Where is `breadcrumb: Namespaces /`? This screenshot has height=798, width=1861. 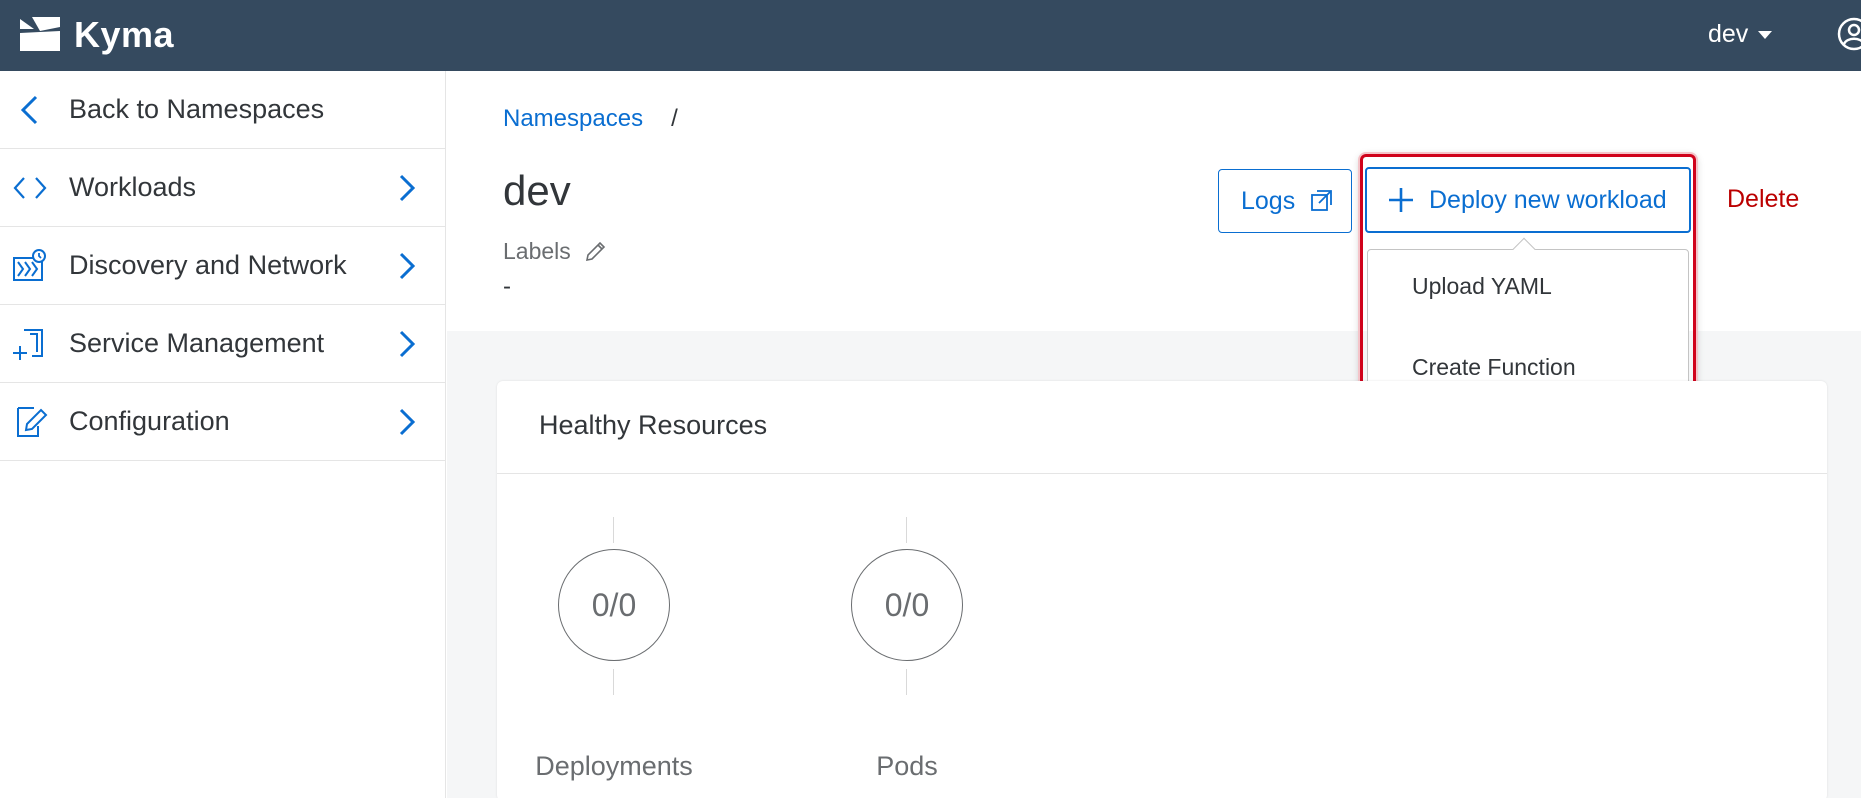
breadcrumb: Namespaces / is located at coordinates (590, 119).